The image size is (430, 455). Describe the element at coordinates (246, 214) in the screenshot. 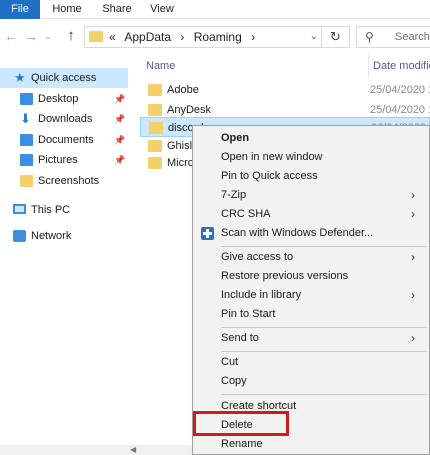

I see `menu-item-label: CRC SHA` at that location.